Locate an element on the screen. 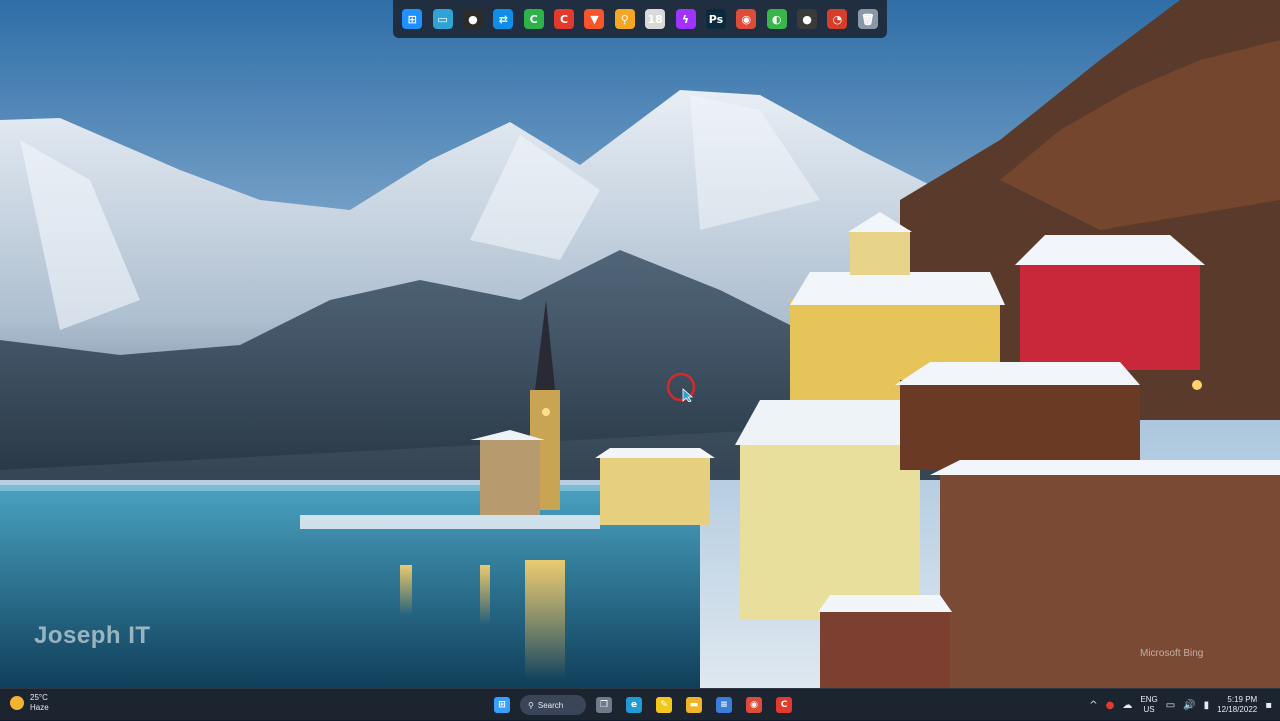 This screenshot has width=1280, height=721. taskbar-app-task-view: ❐ is located at coordinates (604, 705).